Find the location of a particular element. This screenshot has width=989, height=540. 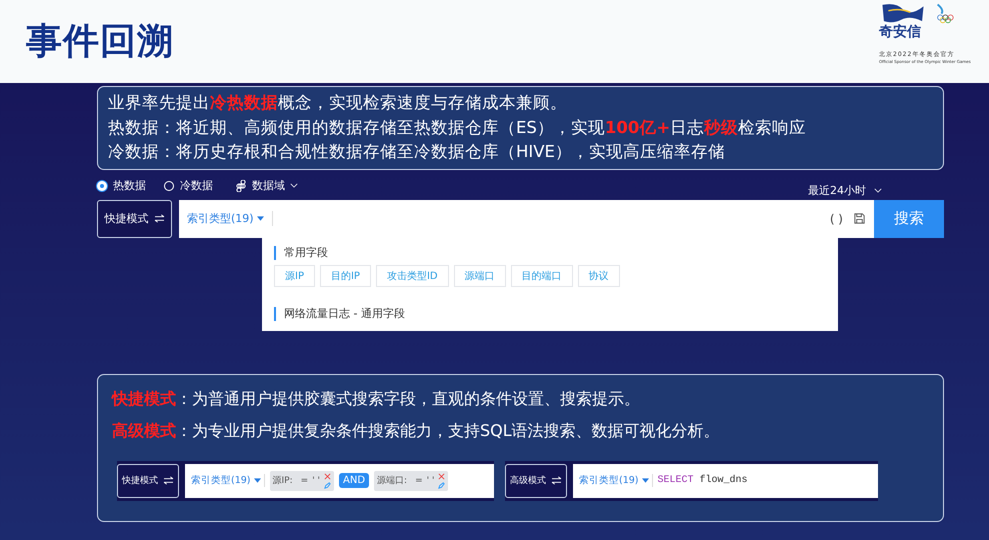

condition-field: 源端口: is located at coordinates (392, 480).